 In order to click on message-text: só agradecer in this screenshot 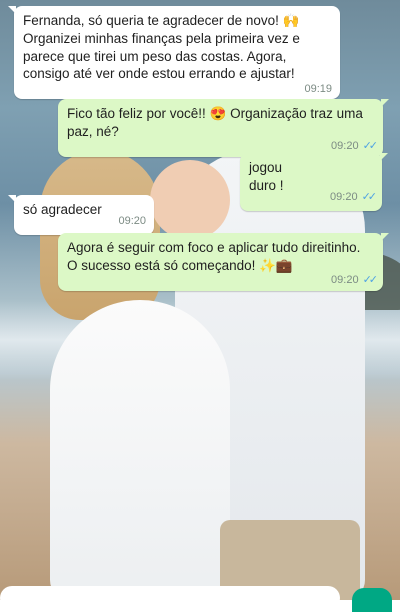, I will do `click(62, 209)`.